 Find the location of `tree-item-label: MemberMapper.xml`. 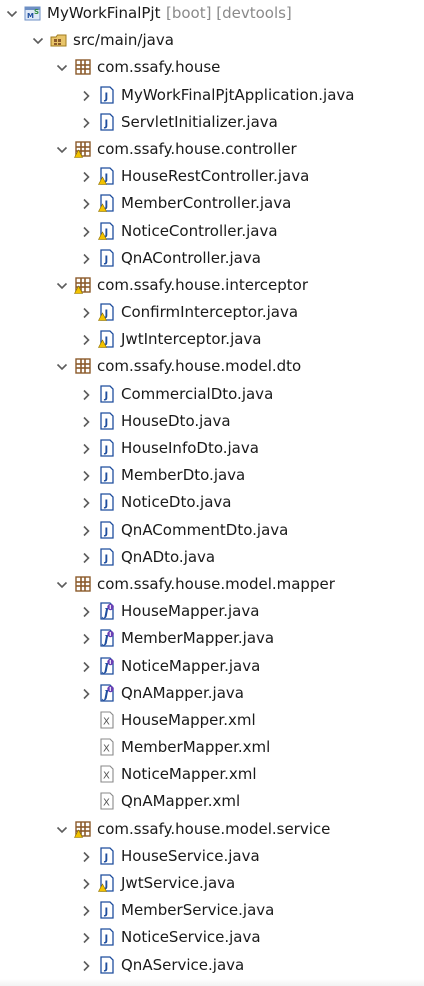

tree-item-label: MemberMapper.xml is located at coordinates (196, 747).